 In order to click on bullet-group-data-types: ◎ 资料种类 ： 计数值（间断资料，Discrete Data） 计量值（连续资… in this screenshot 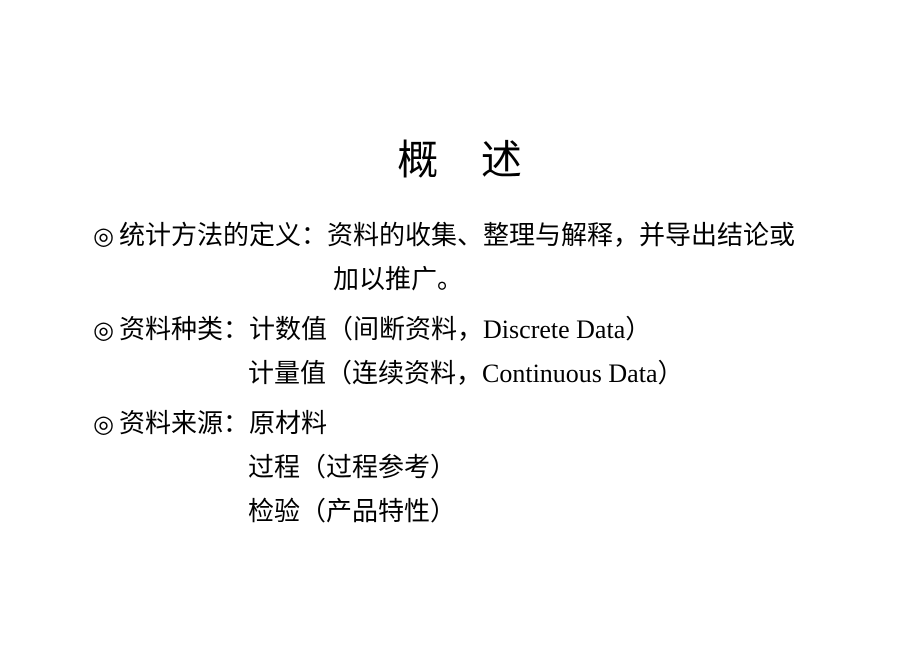, I will do `click(483, 360)`.